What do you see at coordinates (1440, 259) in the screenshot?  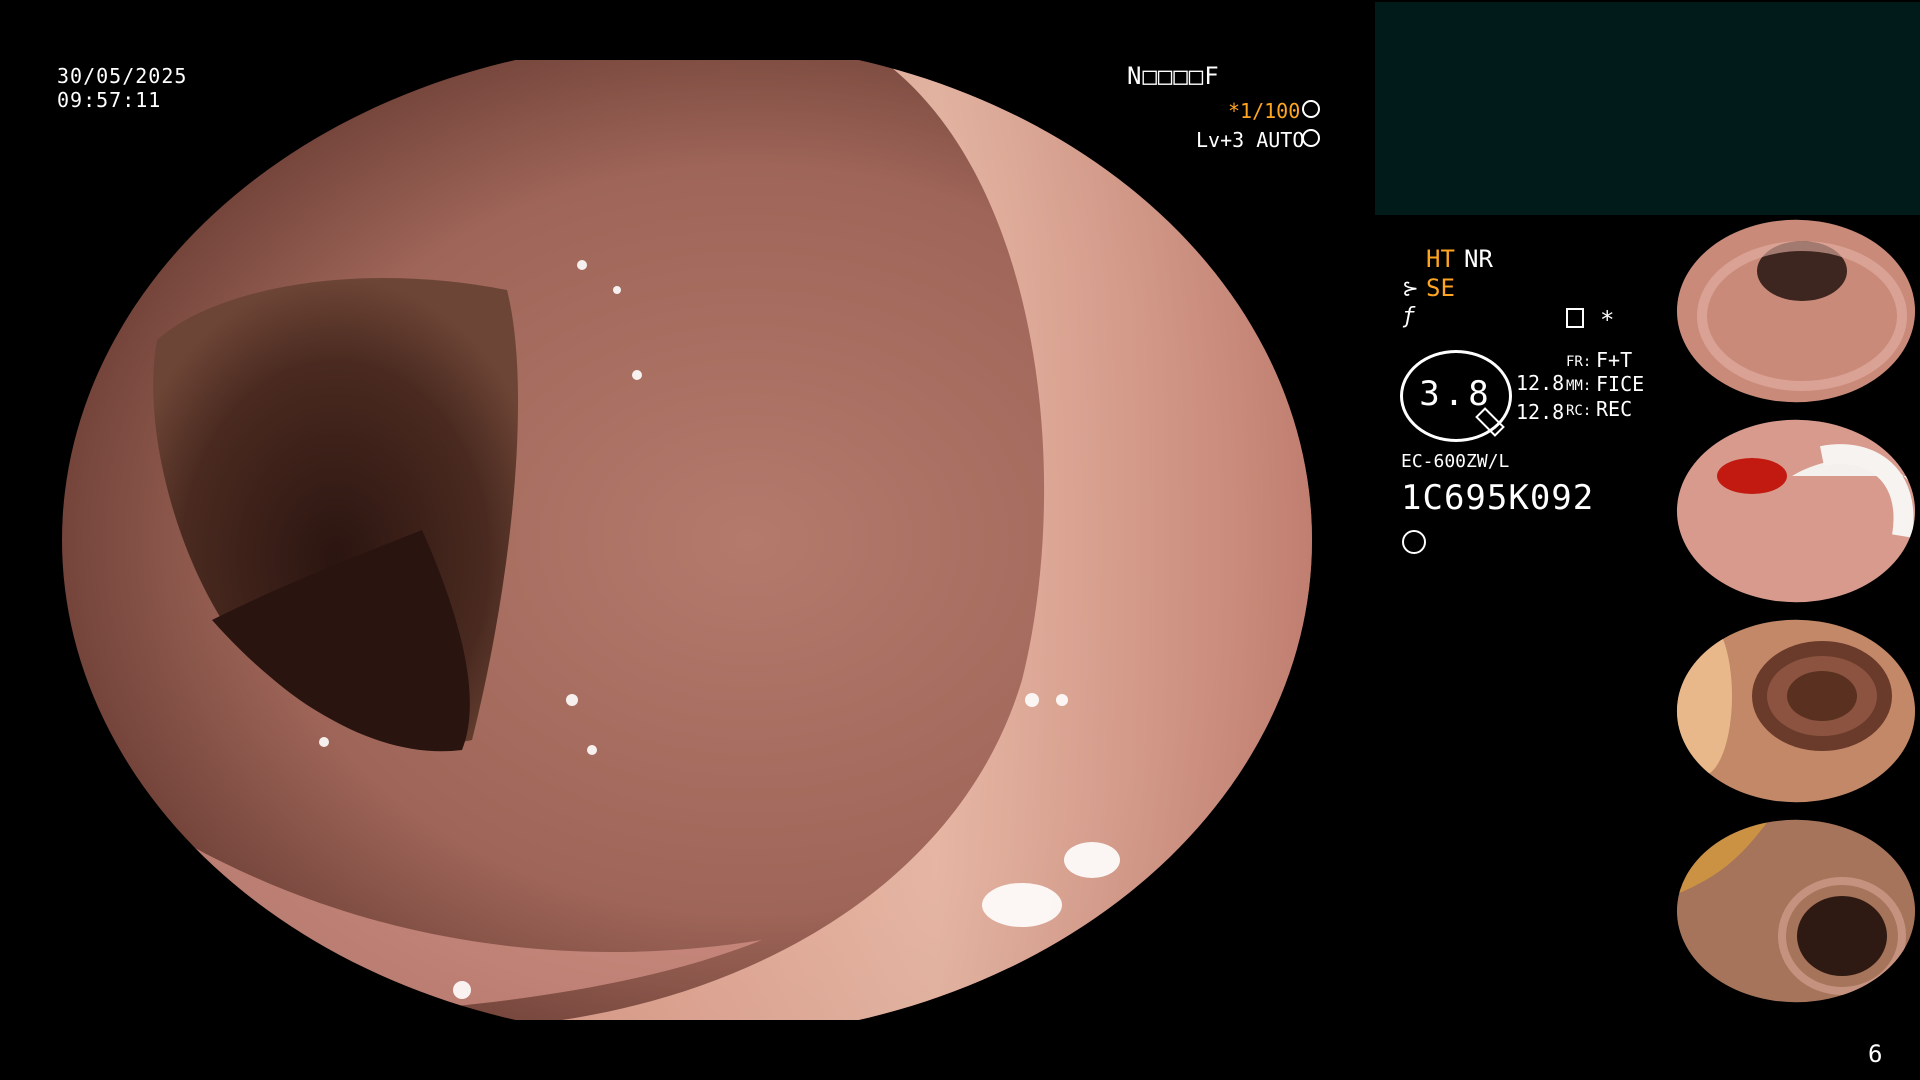 I see `ht-label: HT` at bounding box center [1440, 259].